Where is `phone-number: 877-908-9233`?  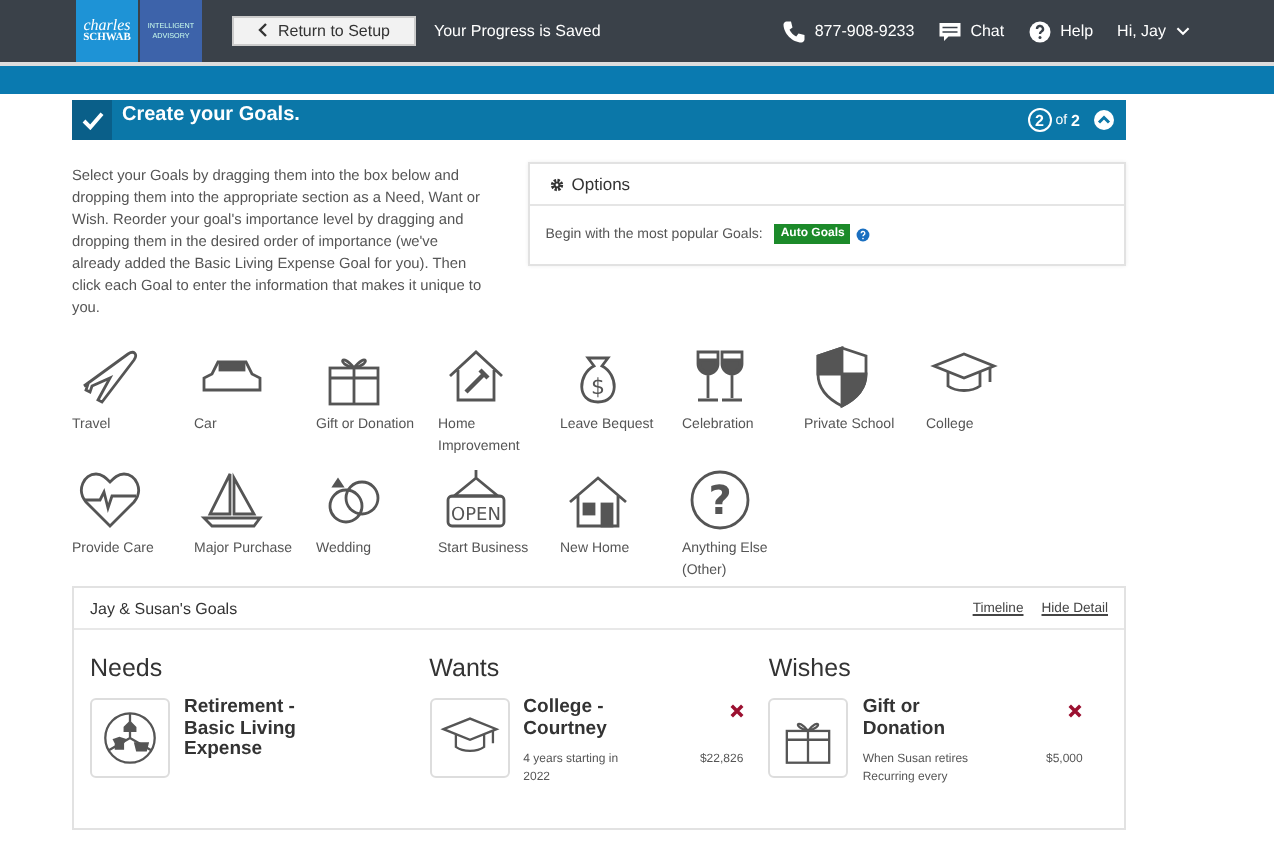
phone-number: 877-908-9233 is located at coordinates (864, 31).